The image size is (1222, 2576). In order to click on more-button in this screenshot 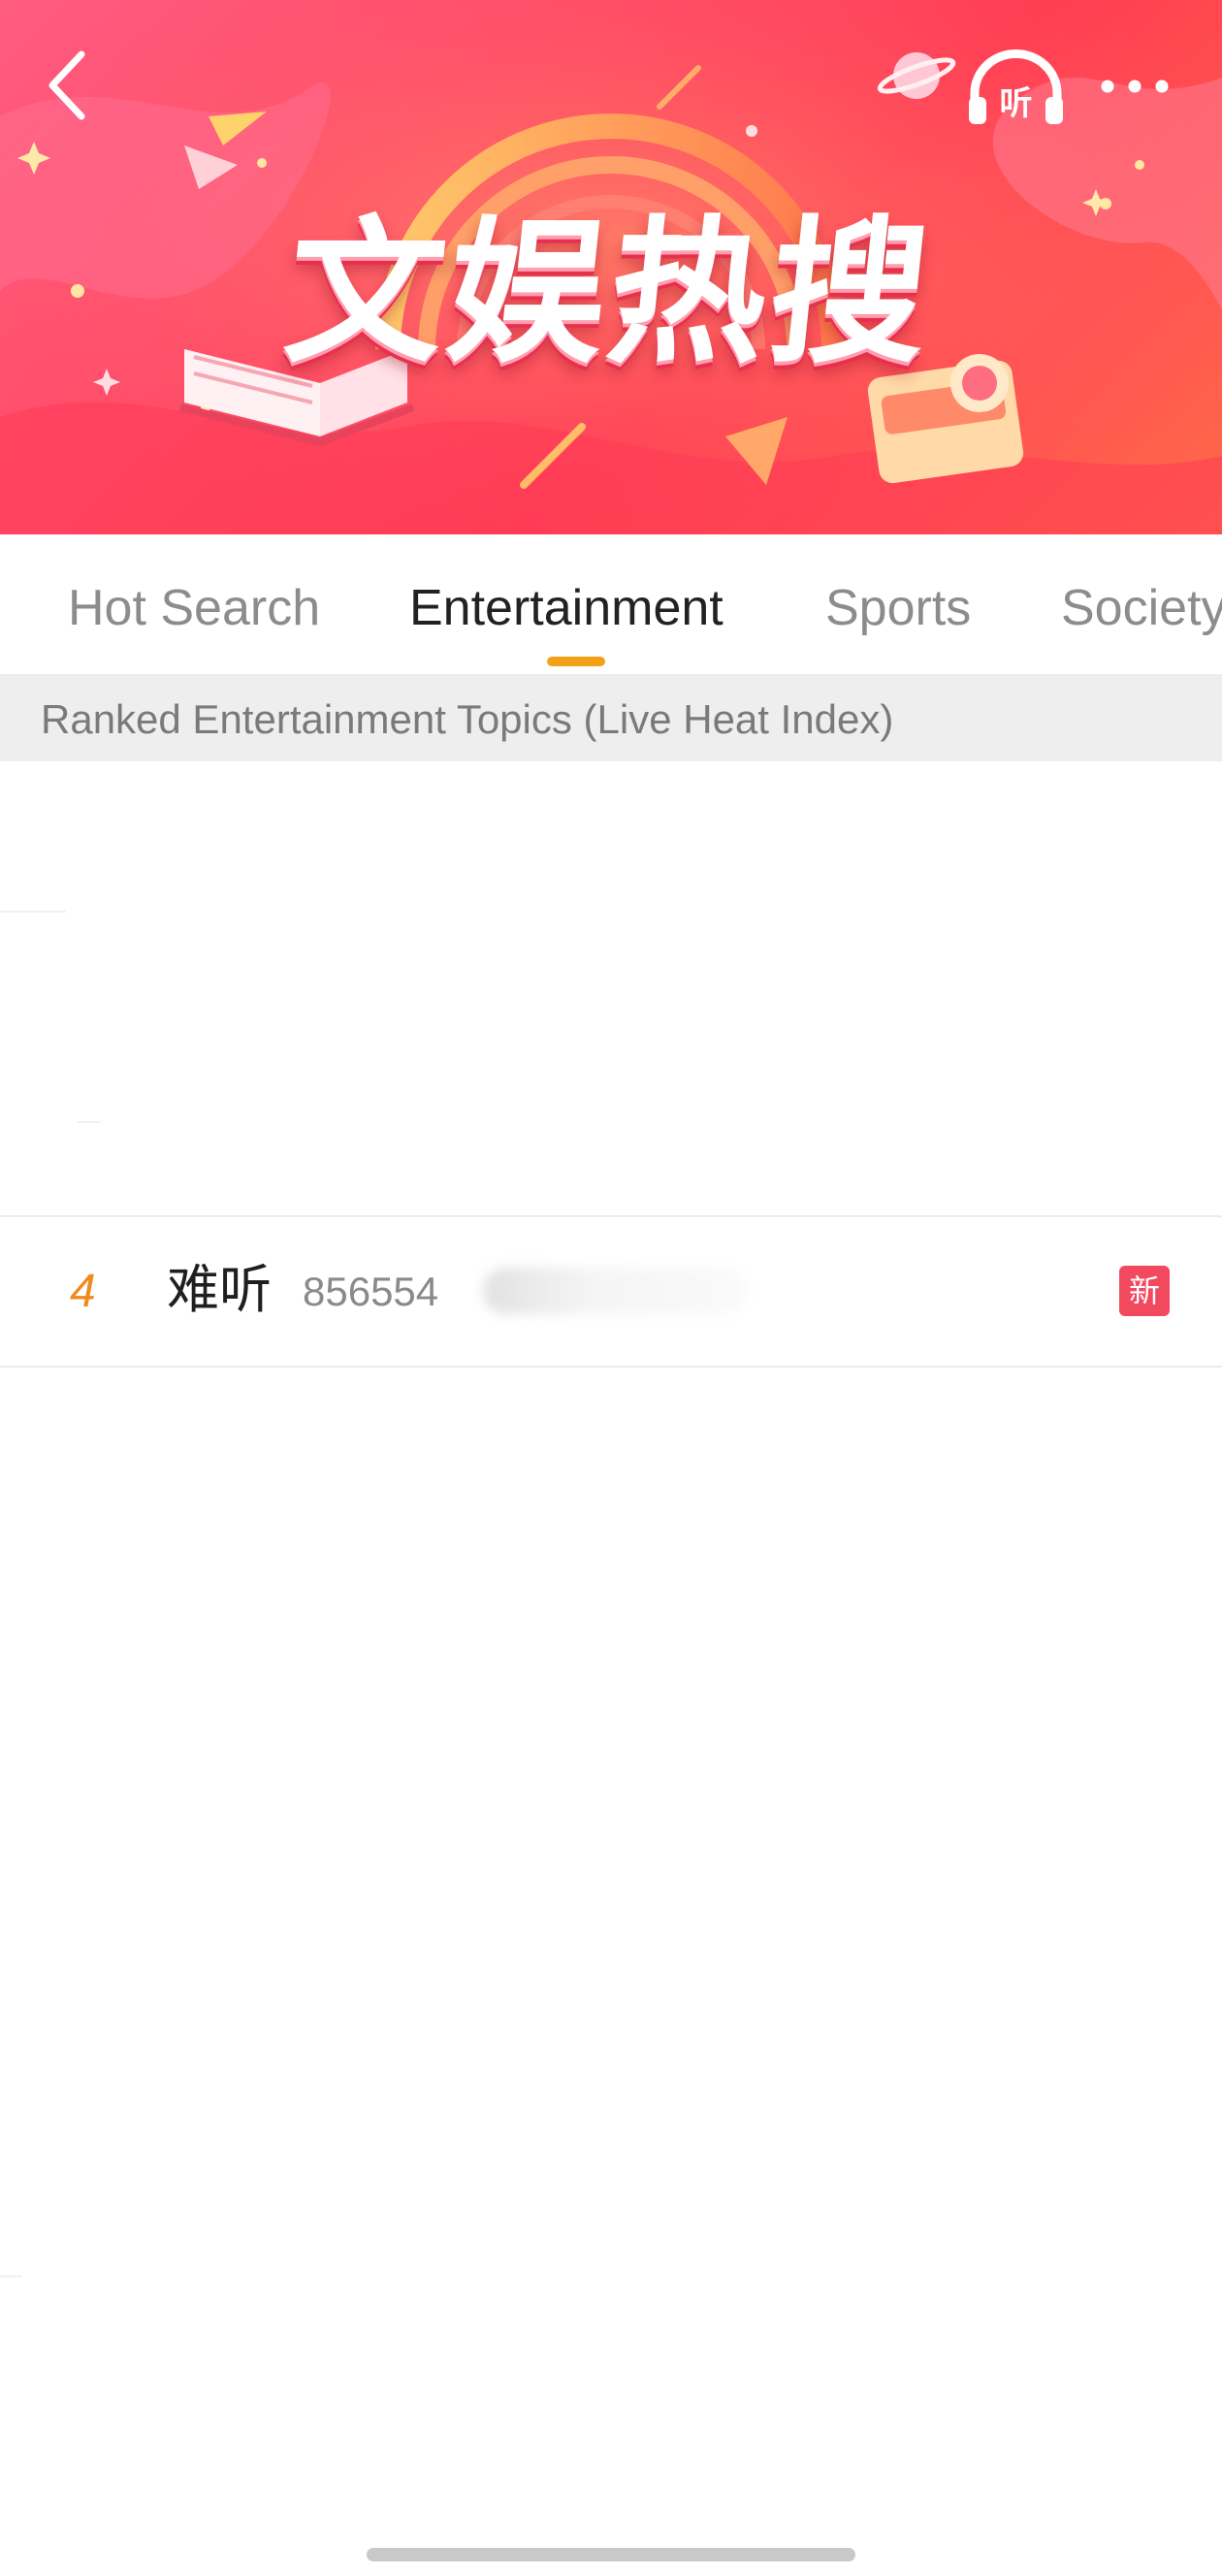, I will do `click(1135, 86)`.